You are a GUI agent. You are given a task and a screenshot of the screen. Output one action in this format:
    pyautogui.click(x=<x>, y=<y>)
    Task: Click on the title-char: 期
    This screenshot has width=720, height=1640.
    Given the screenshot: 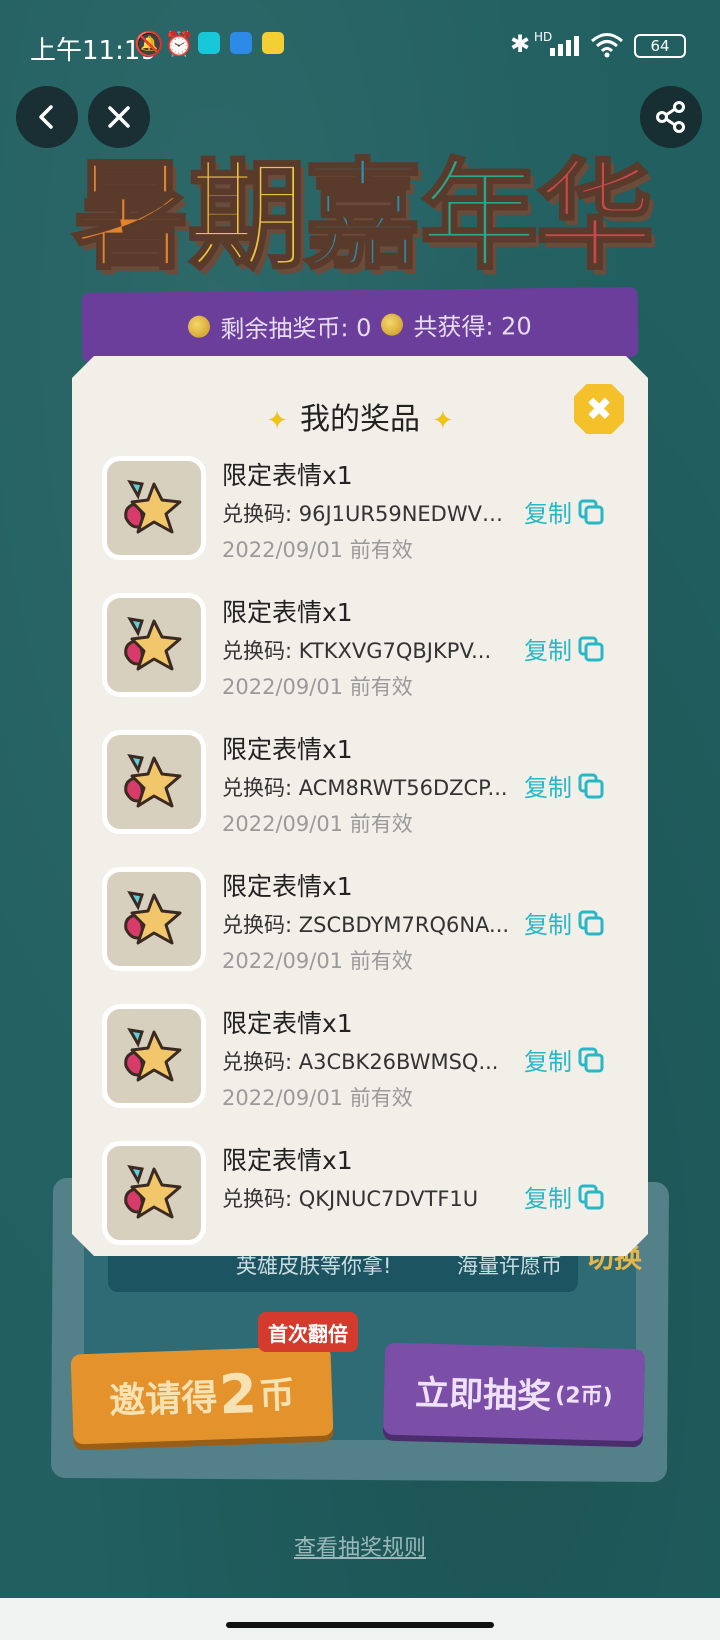 What is the action you would take?
    pyautogui.click(x=246, y=215)
    